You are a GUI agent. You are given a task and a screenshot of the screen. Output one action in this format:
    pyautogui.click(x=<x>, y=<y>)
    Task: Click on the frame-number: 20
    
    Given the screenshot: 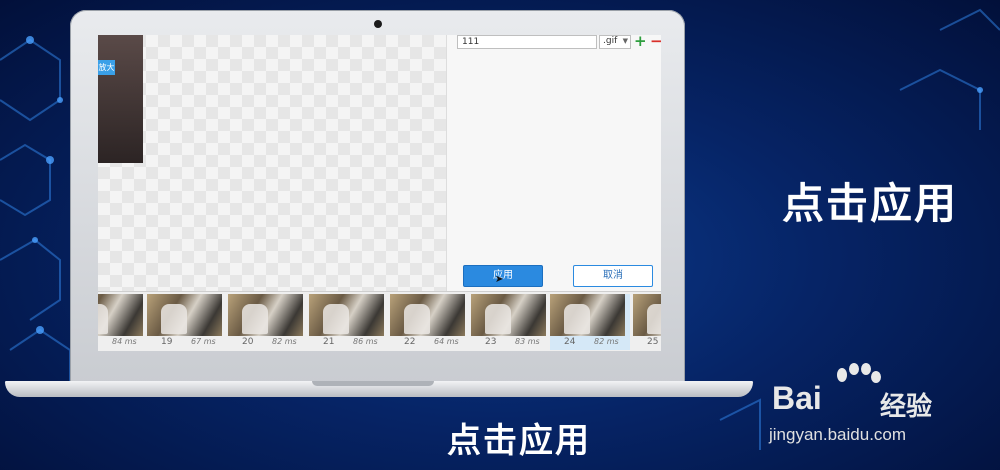 What is the action you would take?
    pyautogui.click(x=248, y=342)
    